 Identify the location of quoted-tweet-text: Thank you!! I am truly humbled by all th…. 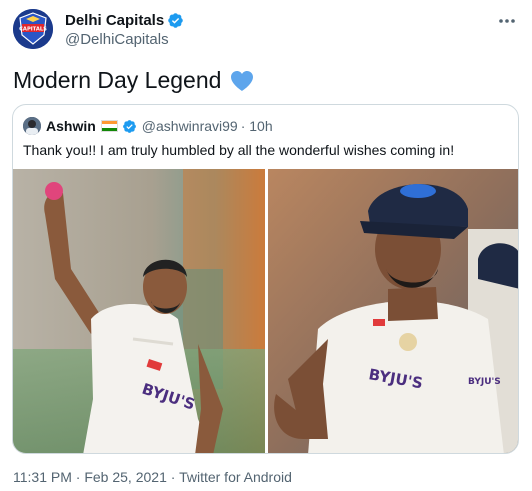
(239, 150).